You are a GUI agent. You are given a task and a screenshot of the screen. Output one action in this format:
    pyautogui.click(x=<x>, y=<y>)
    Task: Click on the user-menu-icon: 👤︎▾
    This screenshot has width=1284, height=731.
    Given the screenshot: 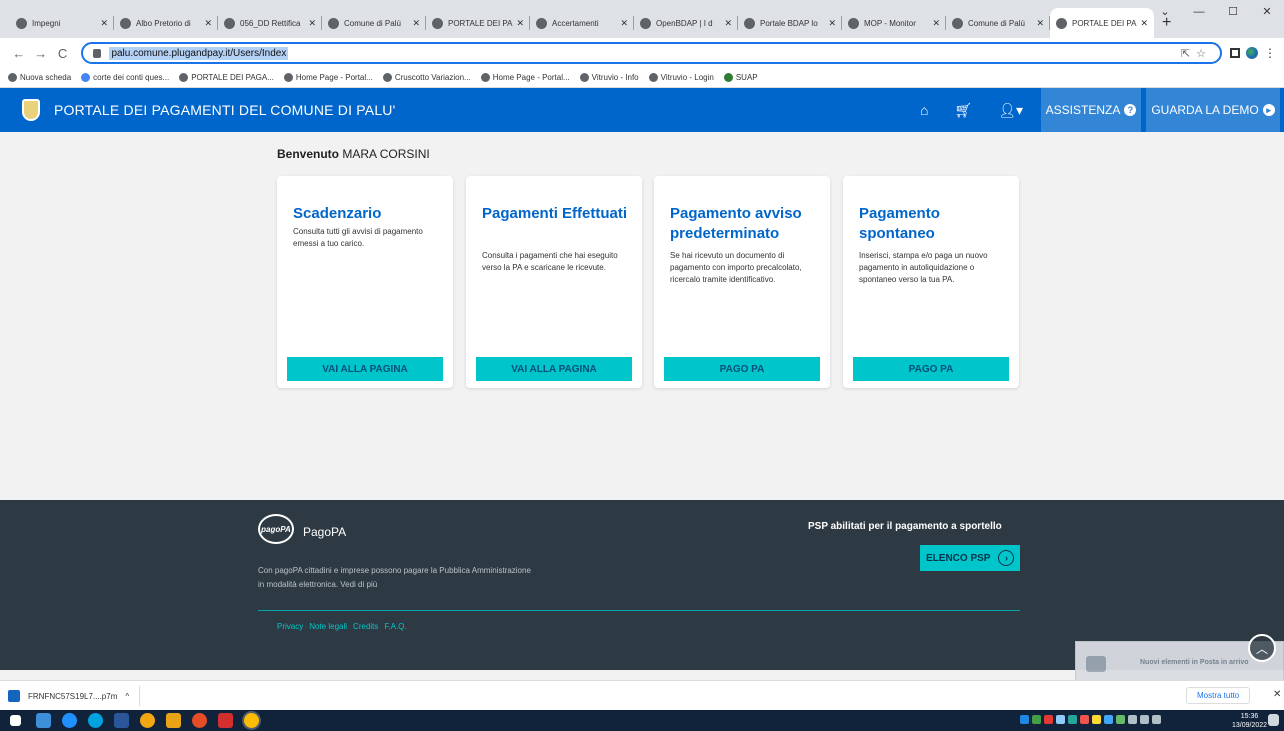 What is the action you would take?
    pyautogui.click(x=1010, y=110)
    